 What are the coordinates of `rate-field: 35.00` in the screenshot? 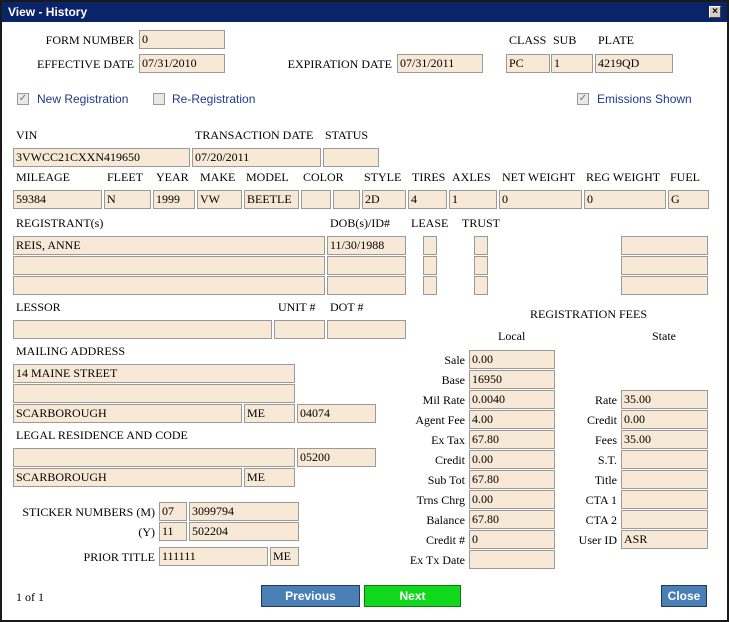 It's located at (664, 399).